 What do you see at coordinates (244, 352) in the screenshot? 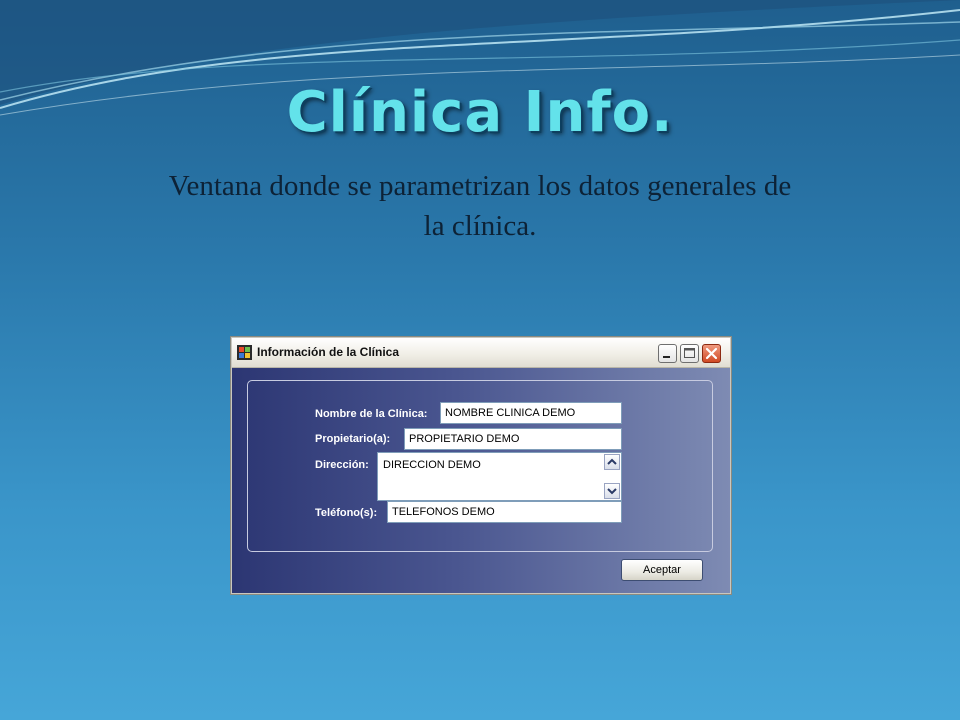
I see `app-window-icon` at bounding box center [244, 352].